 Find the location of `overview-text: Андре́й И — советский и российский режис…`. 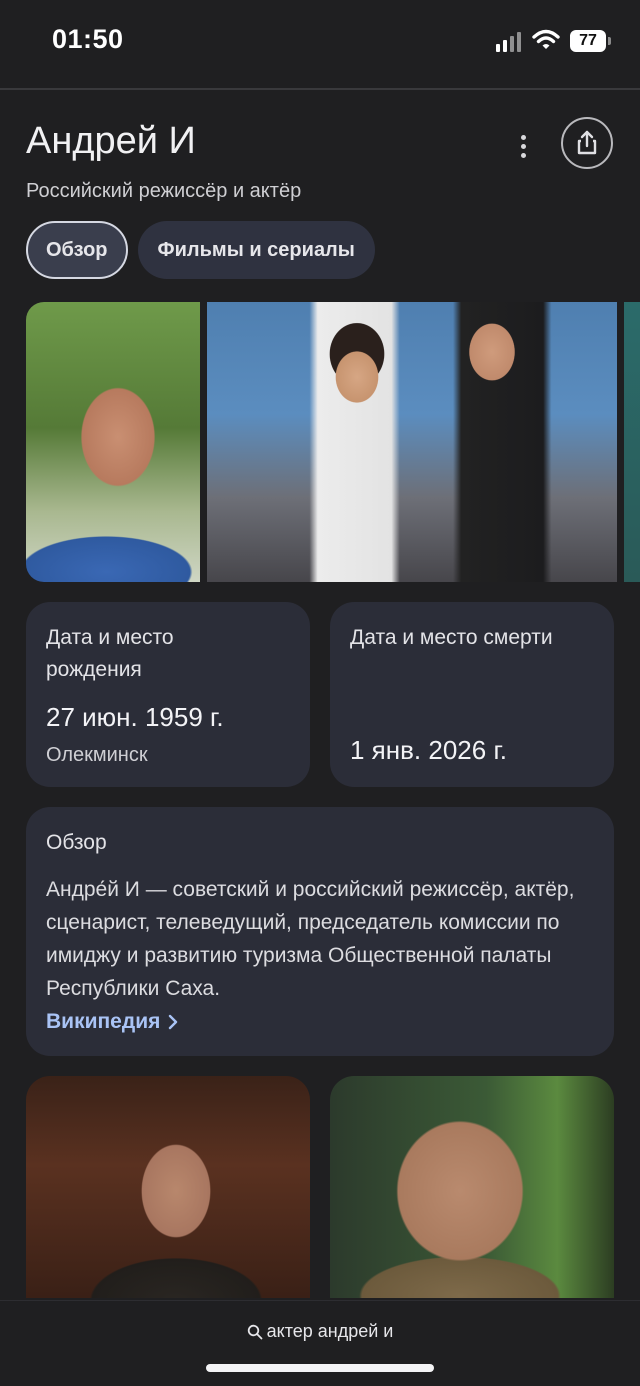

overview-text: Андре́й И — советский и российский режис… is located at coordinates (310, 939).